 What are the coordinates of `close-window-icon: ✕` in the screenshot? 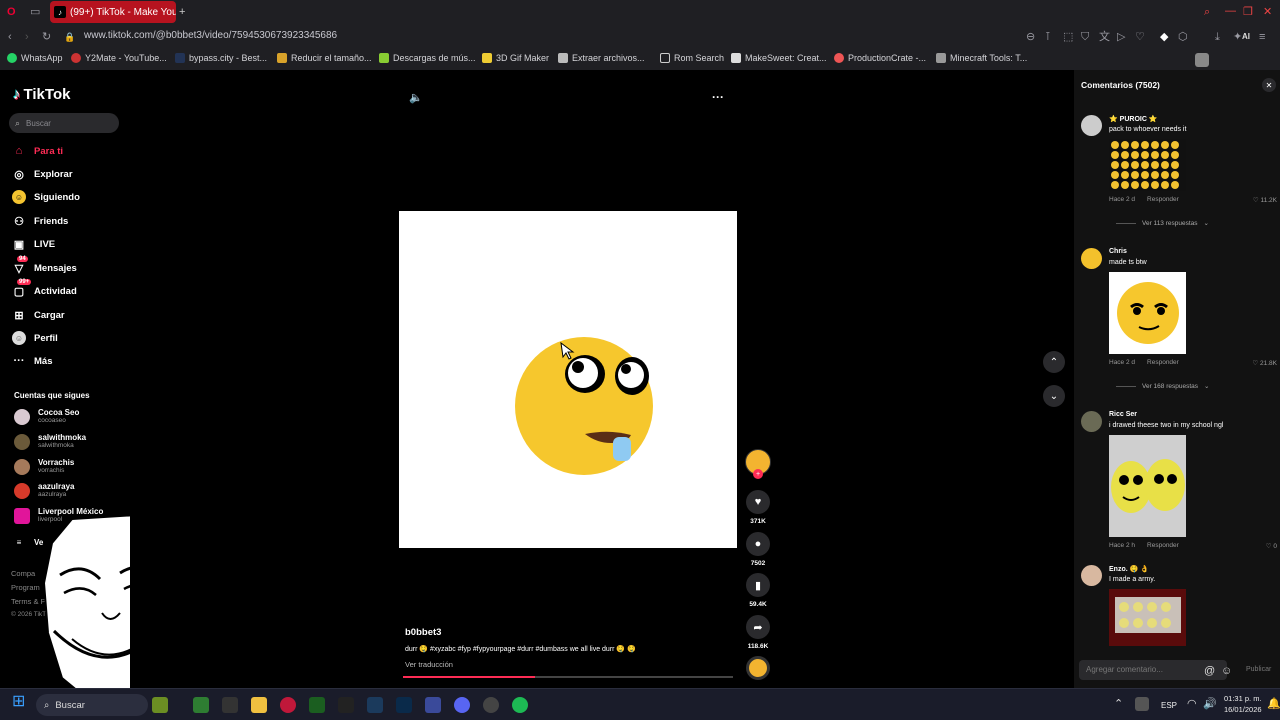 It's located at (1267, 12).